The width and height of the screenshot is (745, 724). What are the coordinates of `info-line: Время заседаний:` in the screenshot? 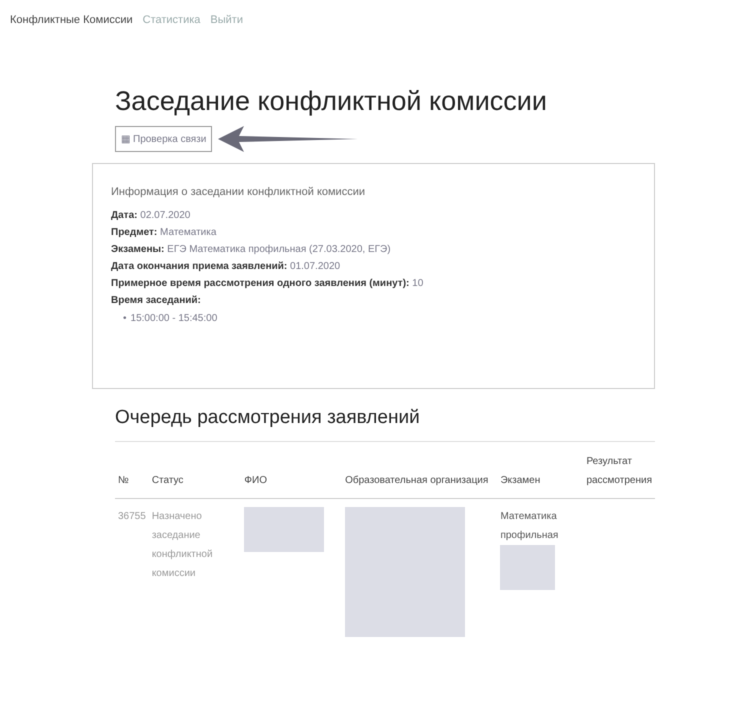 It's located at (156, 300).